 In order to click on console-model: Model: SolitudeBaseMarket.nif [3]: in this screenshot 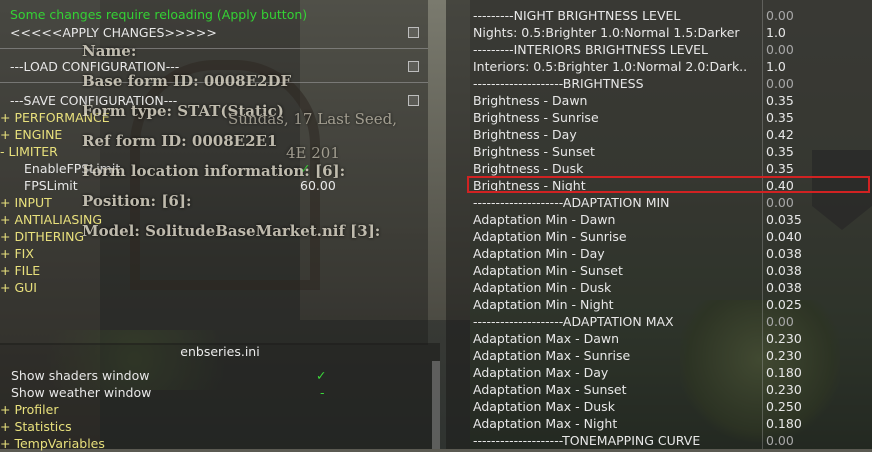, I will do `click(231, 231)`.